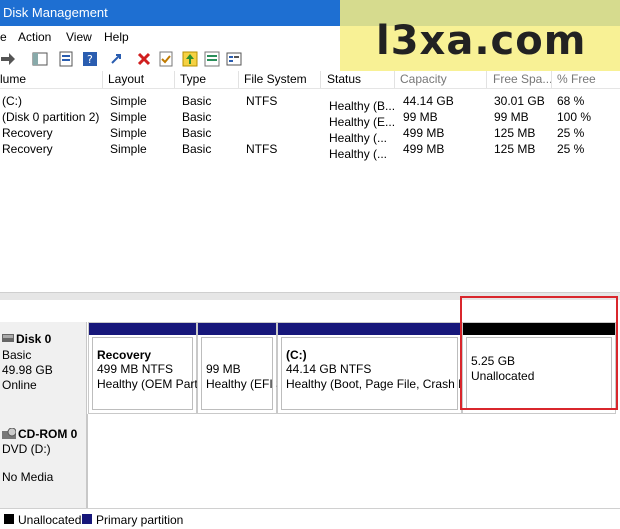 This screenshot has height=529, width=620. What do you see at coordinates (574, 117) in the screenshot?
I see `cell-percent-free: 100 %` at bounding box center [574, 117].